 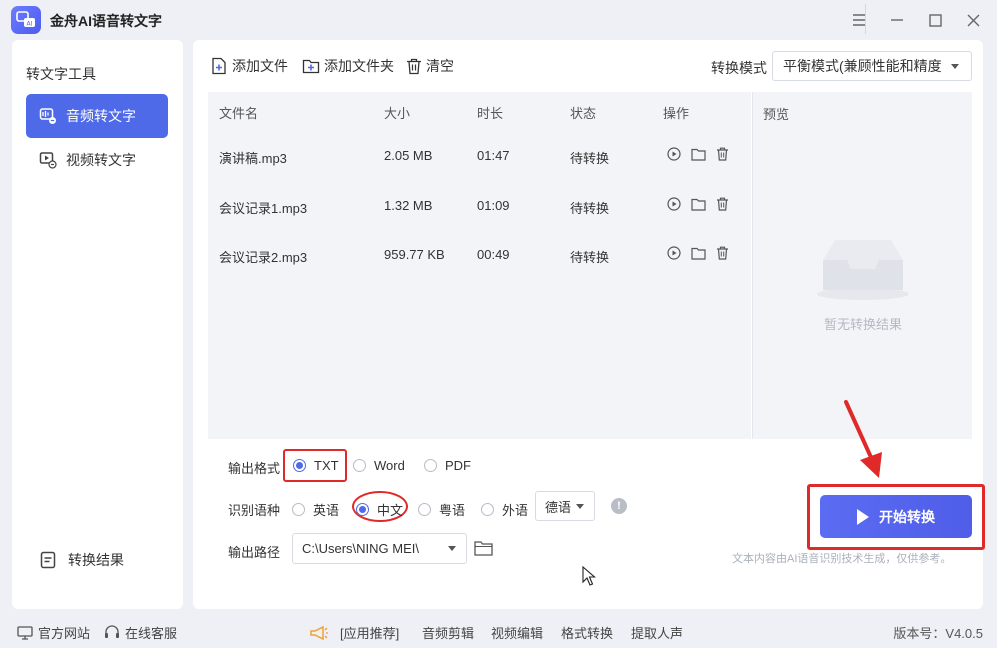 I want to click on radio-foreign: 外语, so click(x=504, y=509).